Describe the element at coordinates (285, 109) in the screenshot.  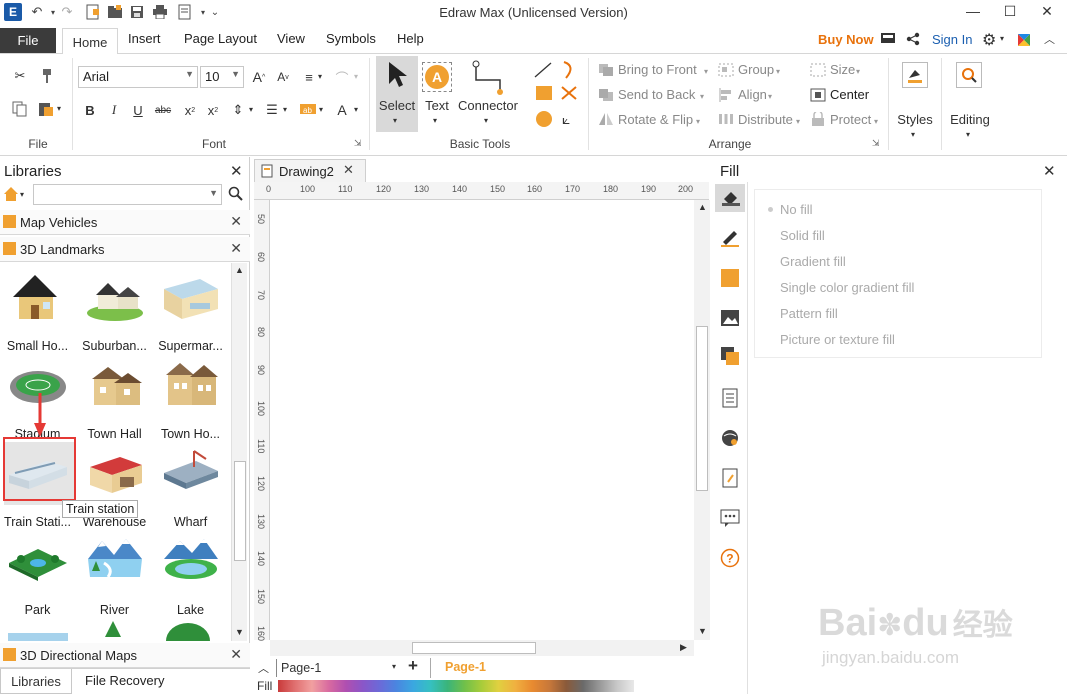
I see `bullets-dropdown-icon: ▾` at that location.